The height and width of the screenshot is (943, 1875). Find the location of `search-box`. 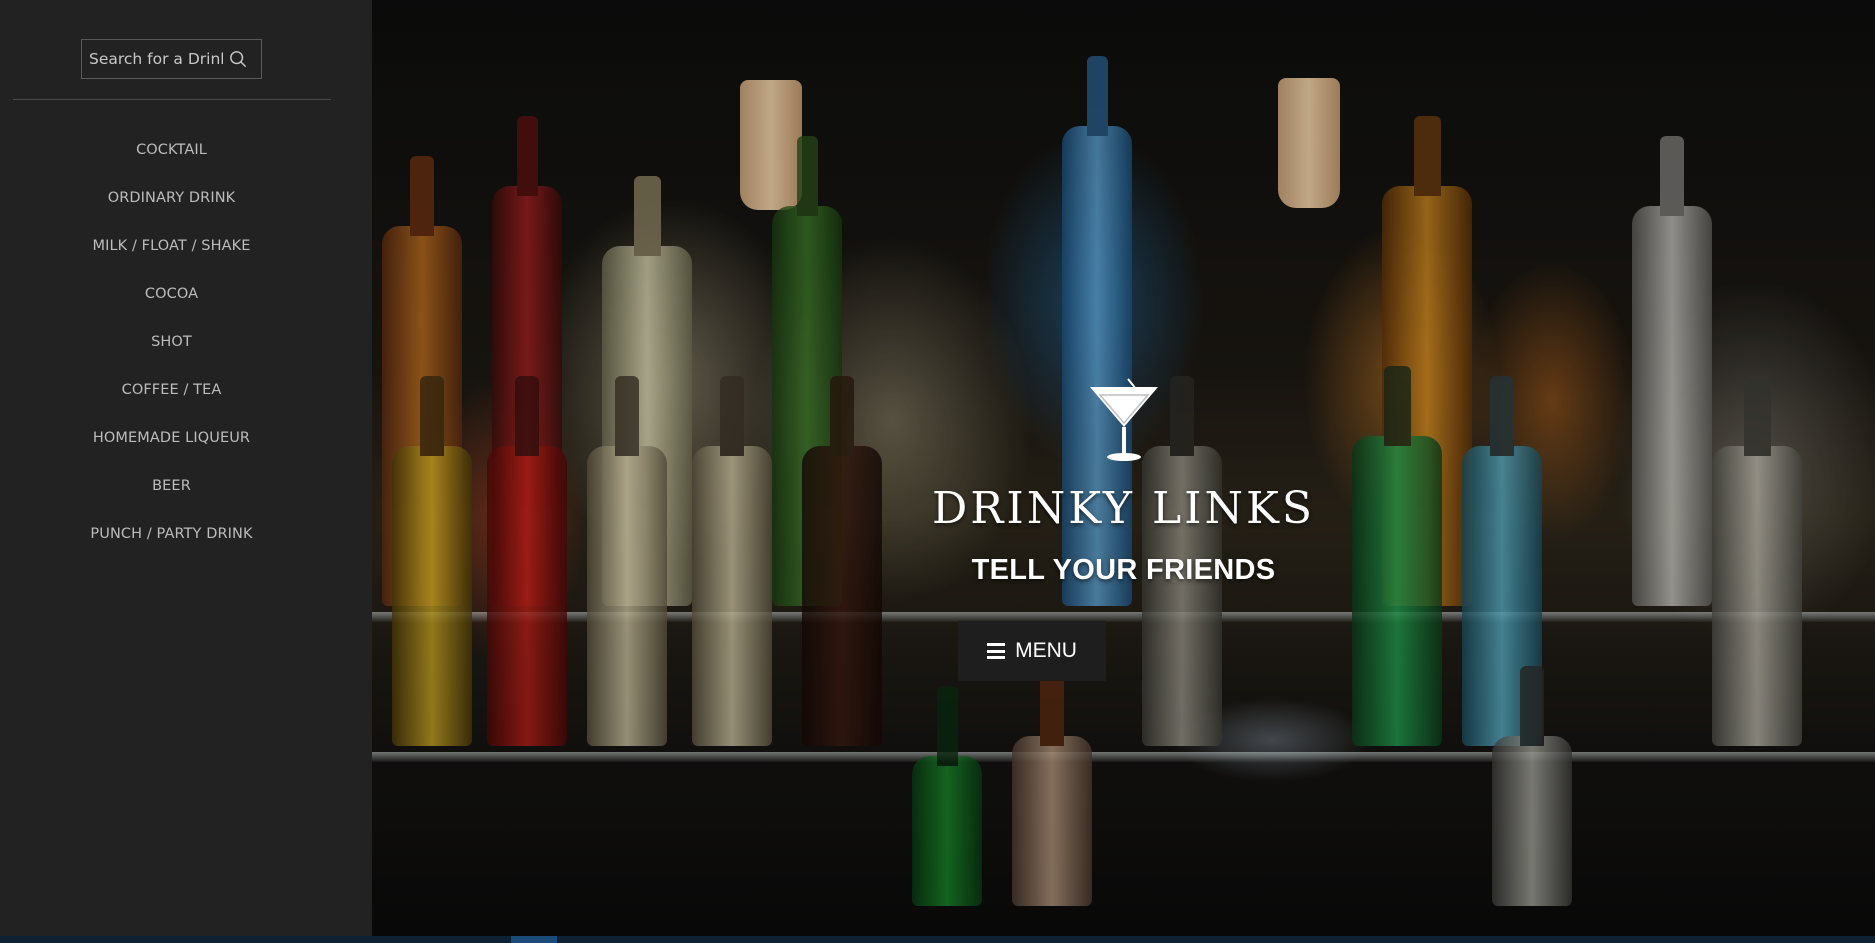

search-box is located at coordinates (171, 59).